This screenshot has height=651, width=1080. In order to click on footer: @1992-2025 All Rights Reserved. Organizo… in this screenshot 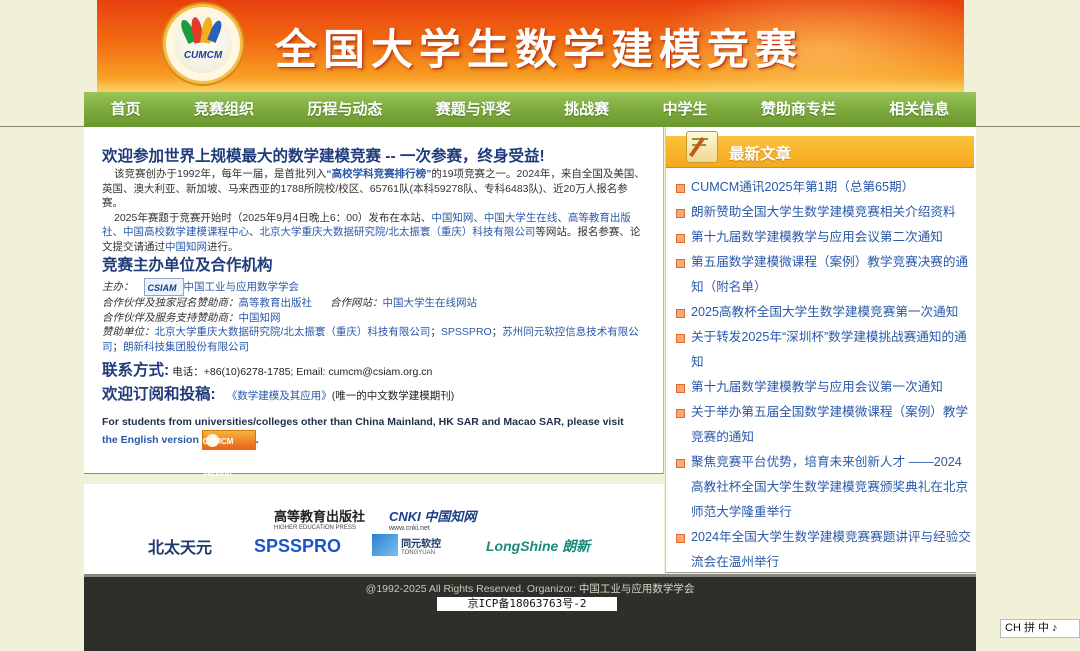, I will do `click(530, 612)`.